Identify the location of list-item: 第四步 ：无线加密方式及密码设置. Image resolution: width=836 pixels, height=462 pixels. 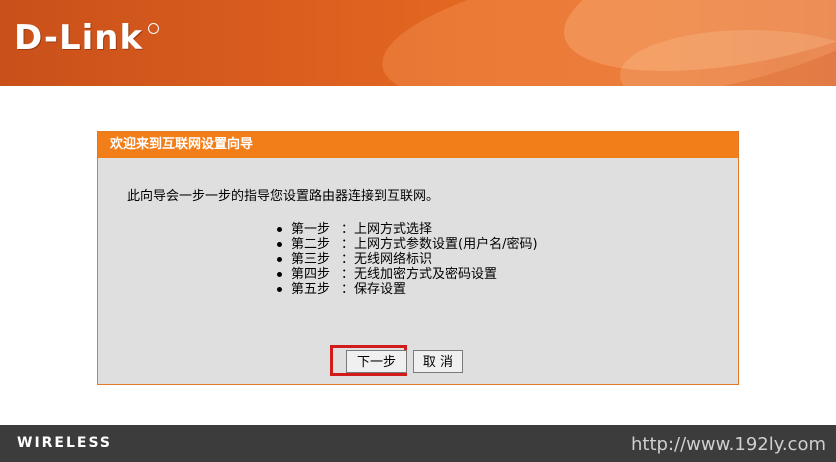
(405, 274).